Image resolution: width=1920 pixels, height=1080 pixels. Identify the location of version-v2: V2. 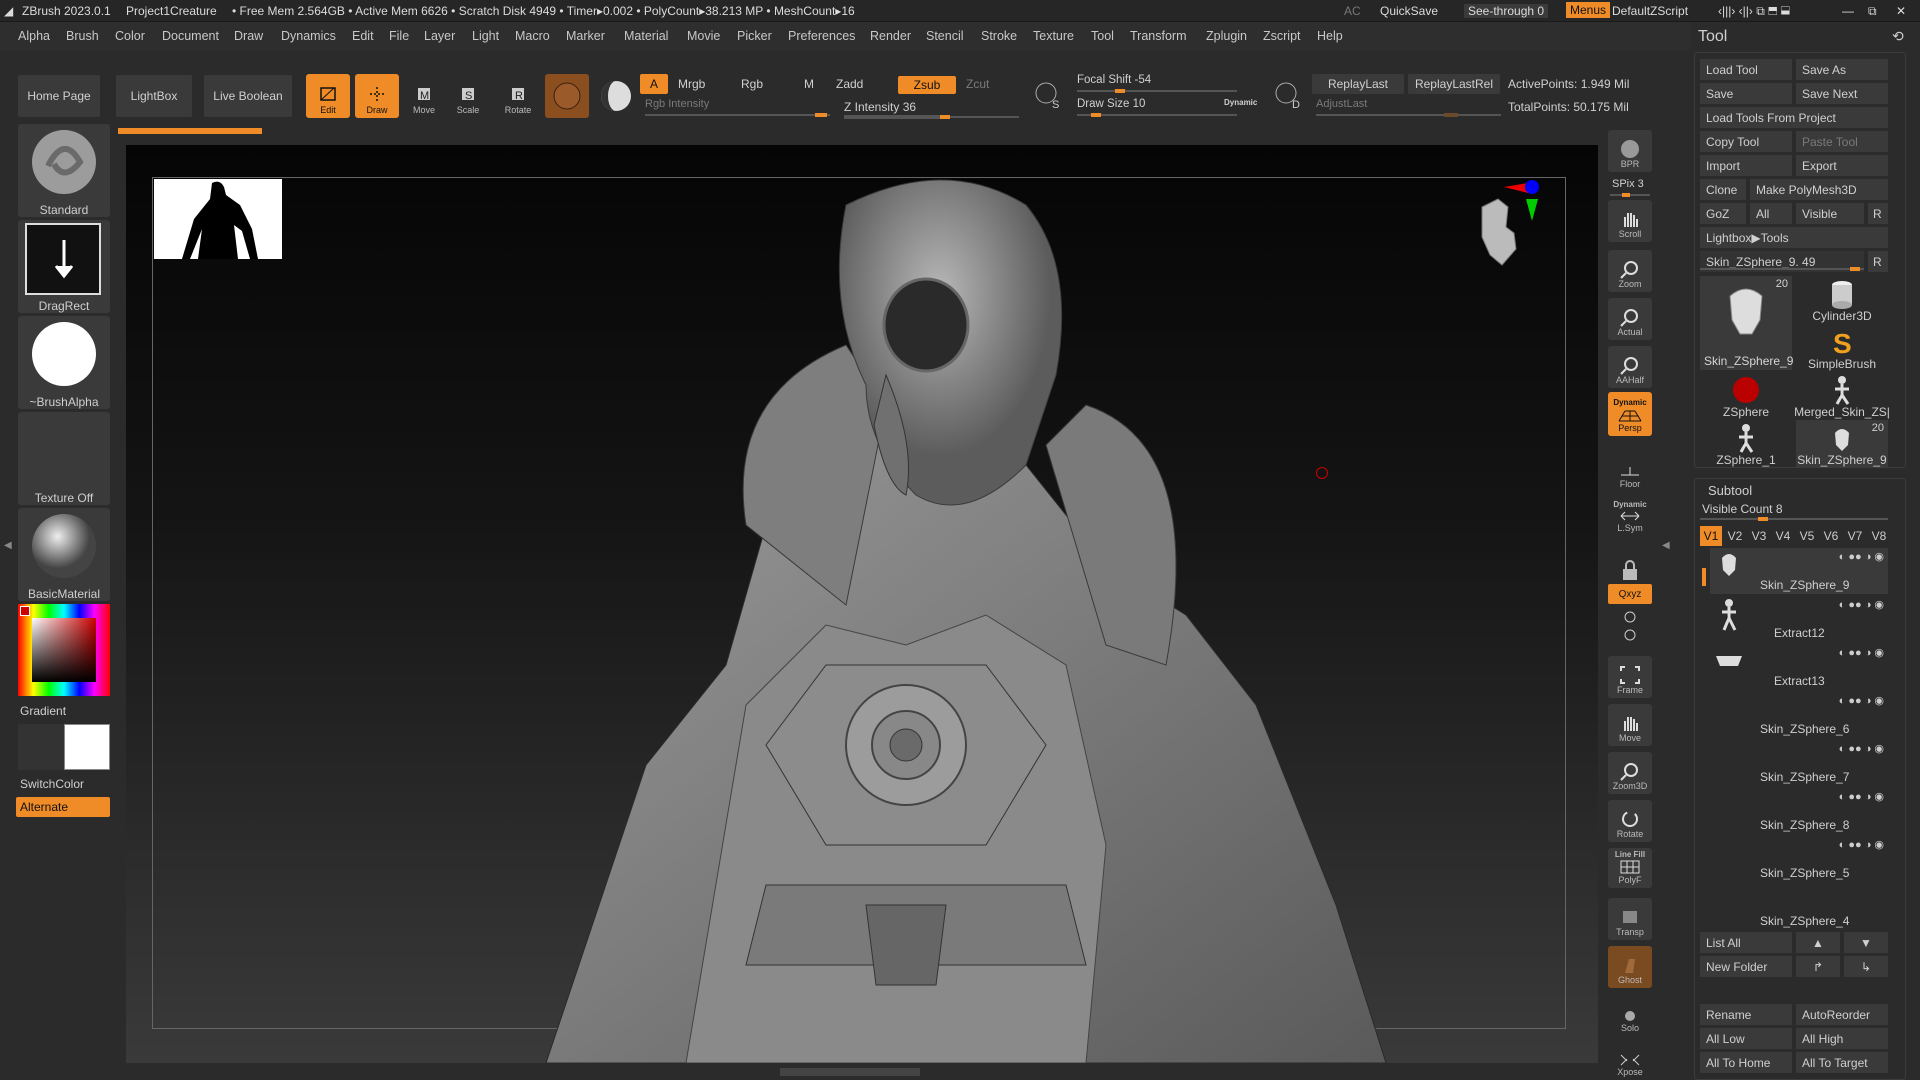
(1735, 536).